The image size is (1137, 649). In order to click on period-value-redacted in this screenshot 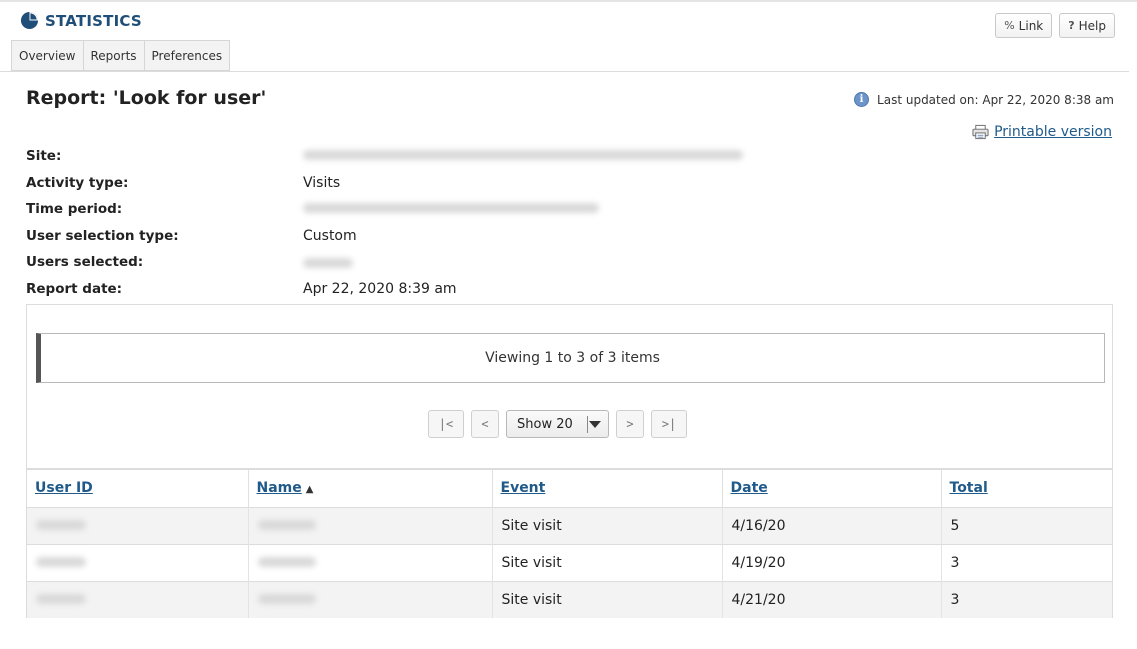, I will do `click(451, 209)`.